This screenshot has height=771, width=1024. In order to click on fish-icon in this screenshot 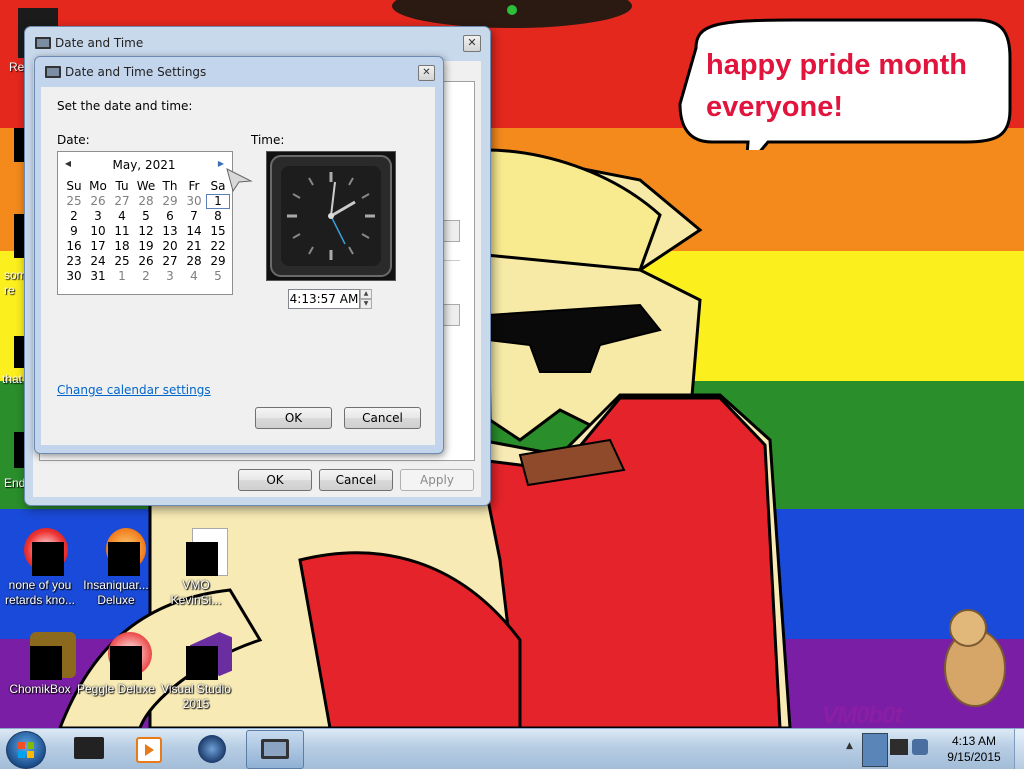, I will do `click(119, 552)`.